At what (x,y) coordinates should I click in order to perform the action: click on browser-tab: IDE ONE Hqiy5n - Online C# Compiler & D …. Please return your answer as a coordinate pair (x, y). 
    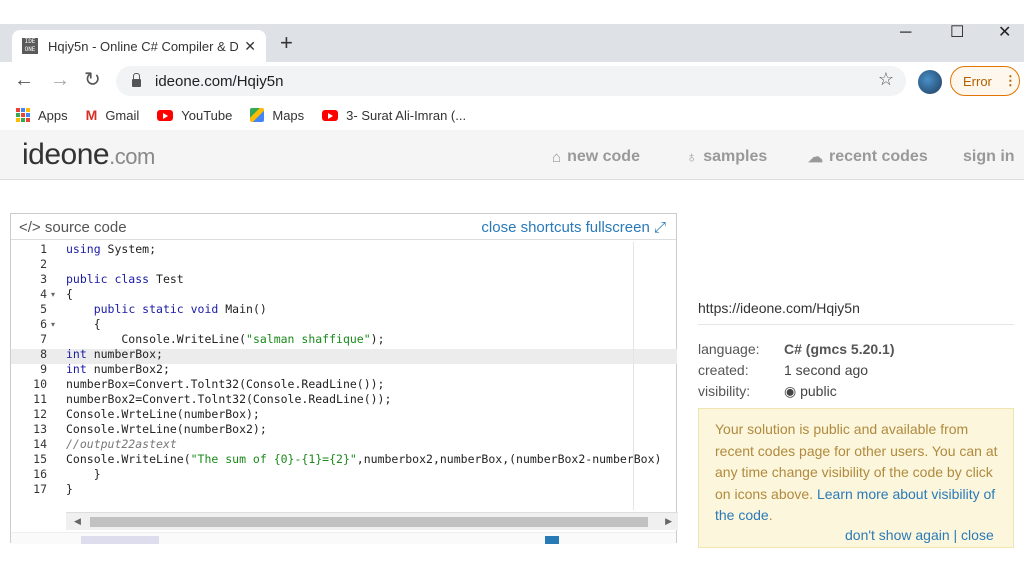
    Looking at the image, I should click on (139, 46).